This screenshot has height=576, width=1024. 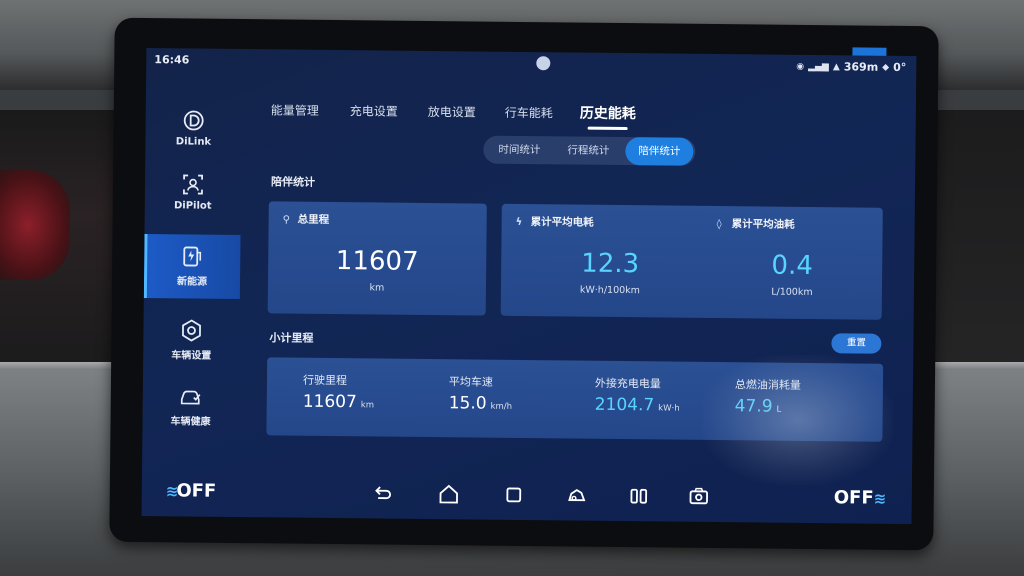 I want to click on sidebar-item-label: 车辆设置, so click(x=191, y=356).